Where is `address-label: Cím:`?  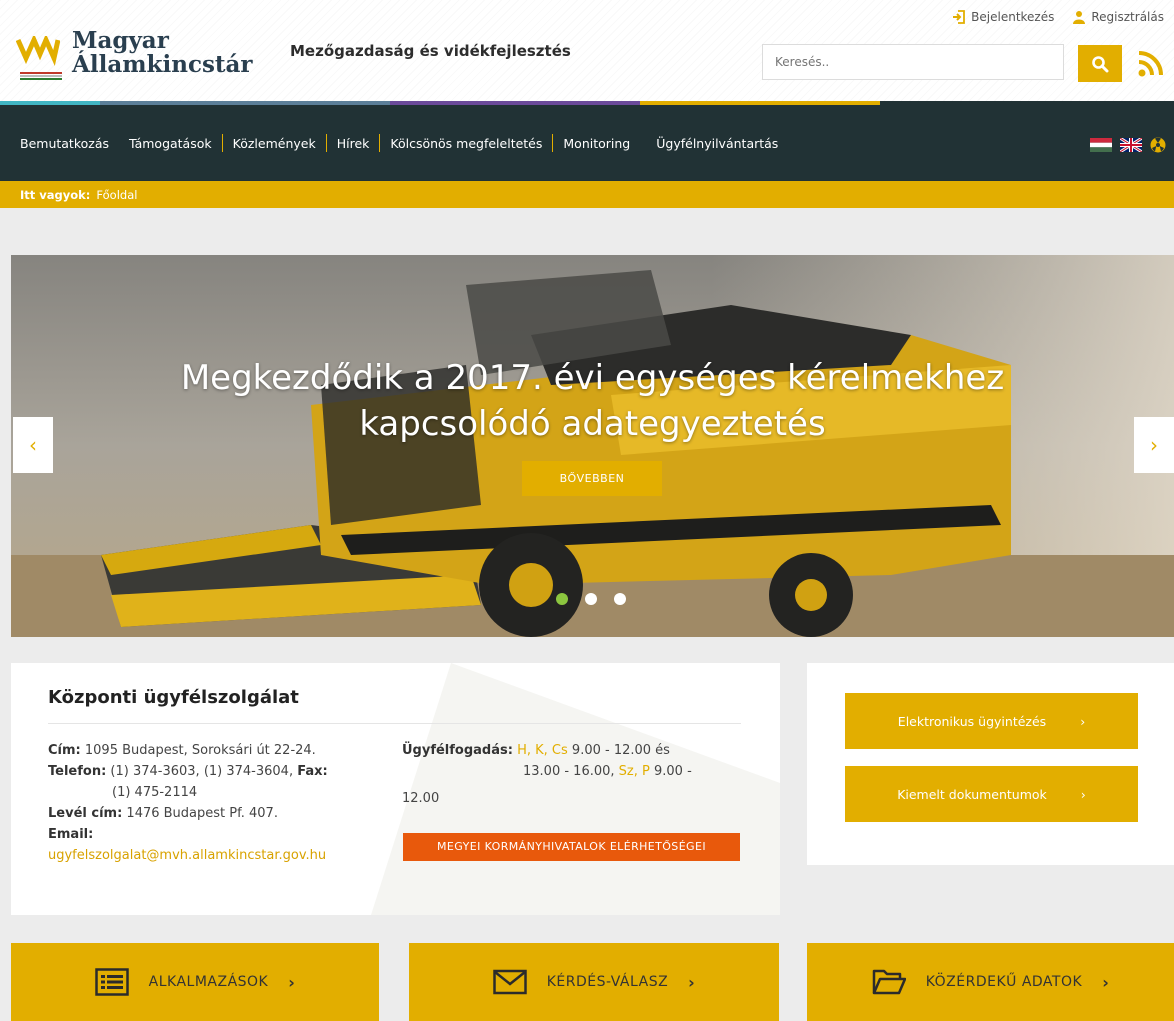 address-label: Cím: is located at coordinates (64, 750).